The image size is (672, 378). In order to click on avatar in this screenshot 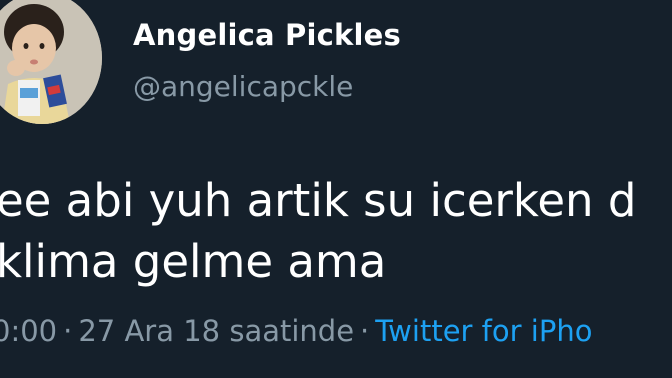, I will do `click(51, 62)`.